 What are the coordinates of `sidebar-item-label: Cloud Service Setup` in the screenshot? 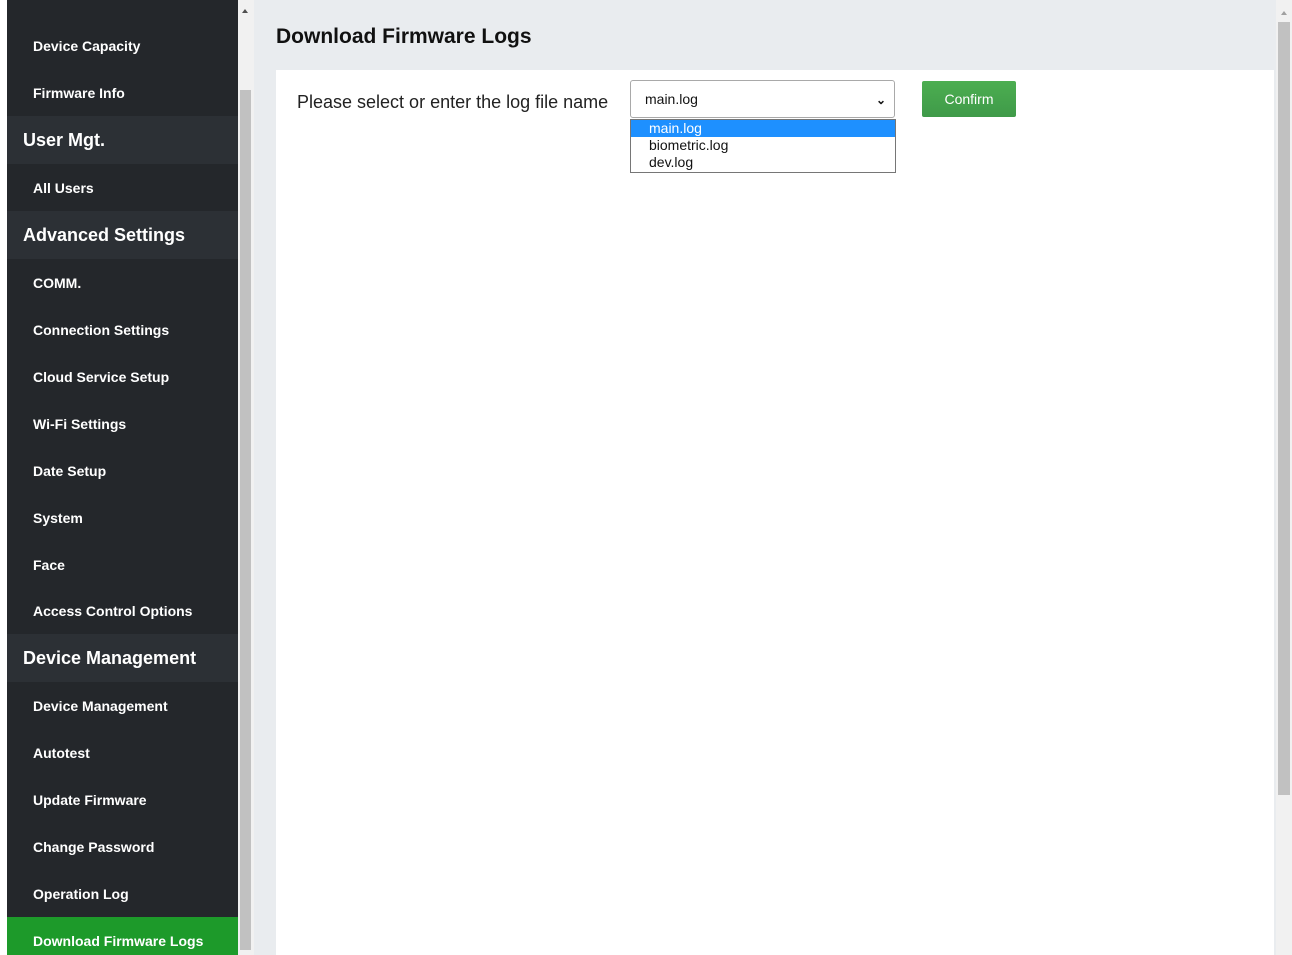 It's located at (101, 376).